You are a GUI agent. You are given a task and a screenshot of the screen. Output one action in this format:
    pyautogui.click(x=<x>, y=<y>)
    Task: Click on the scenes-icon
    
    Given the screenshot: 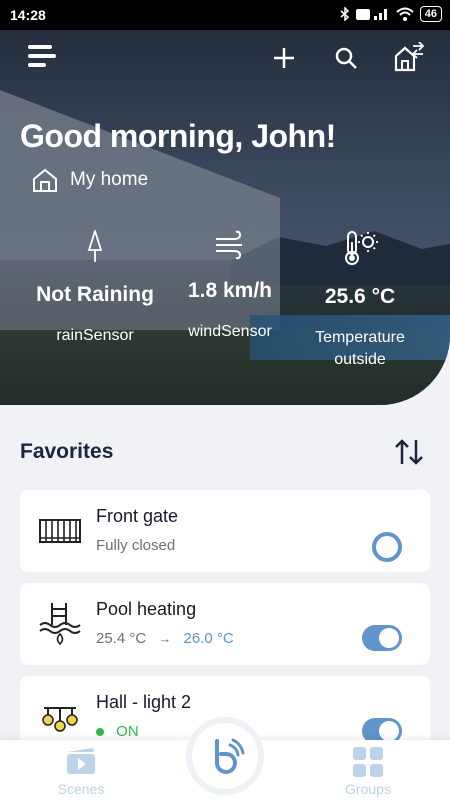 What is the action you would take?
    pyautogui.click(x=81, y=761)
    